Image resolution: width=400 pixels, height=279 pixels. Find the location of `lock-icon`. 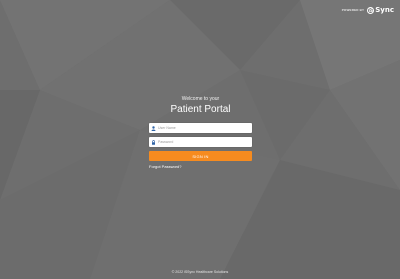

lock-icon is located at coordinates (153, 142).